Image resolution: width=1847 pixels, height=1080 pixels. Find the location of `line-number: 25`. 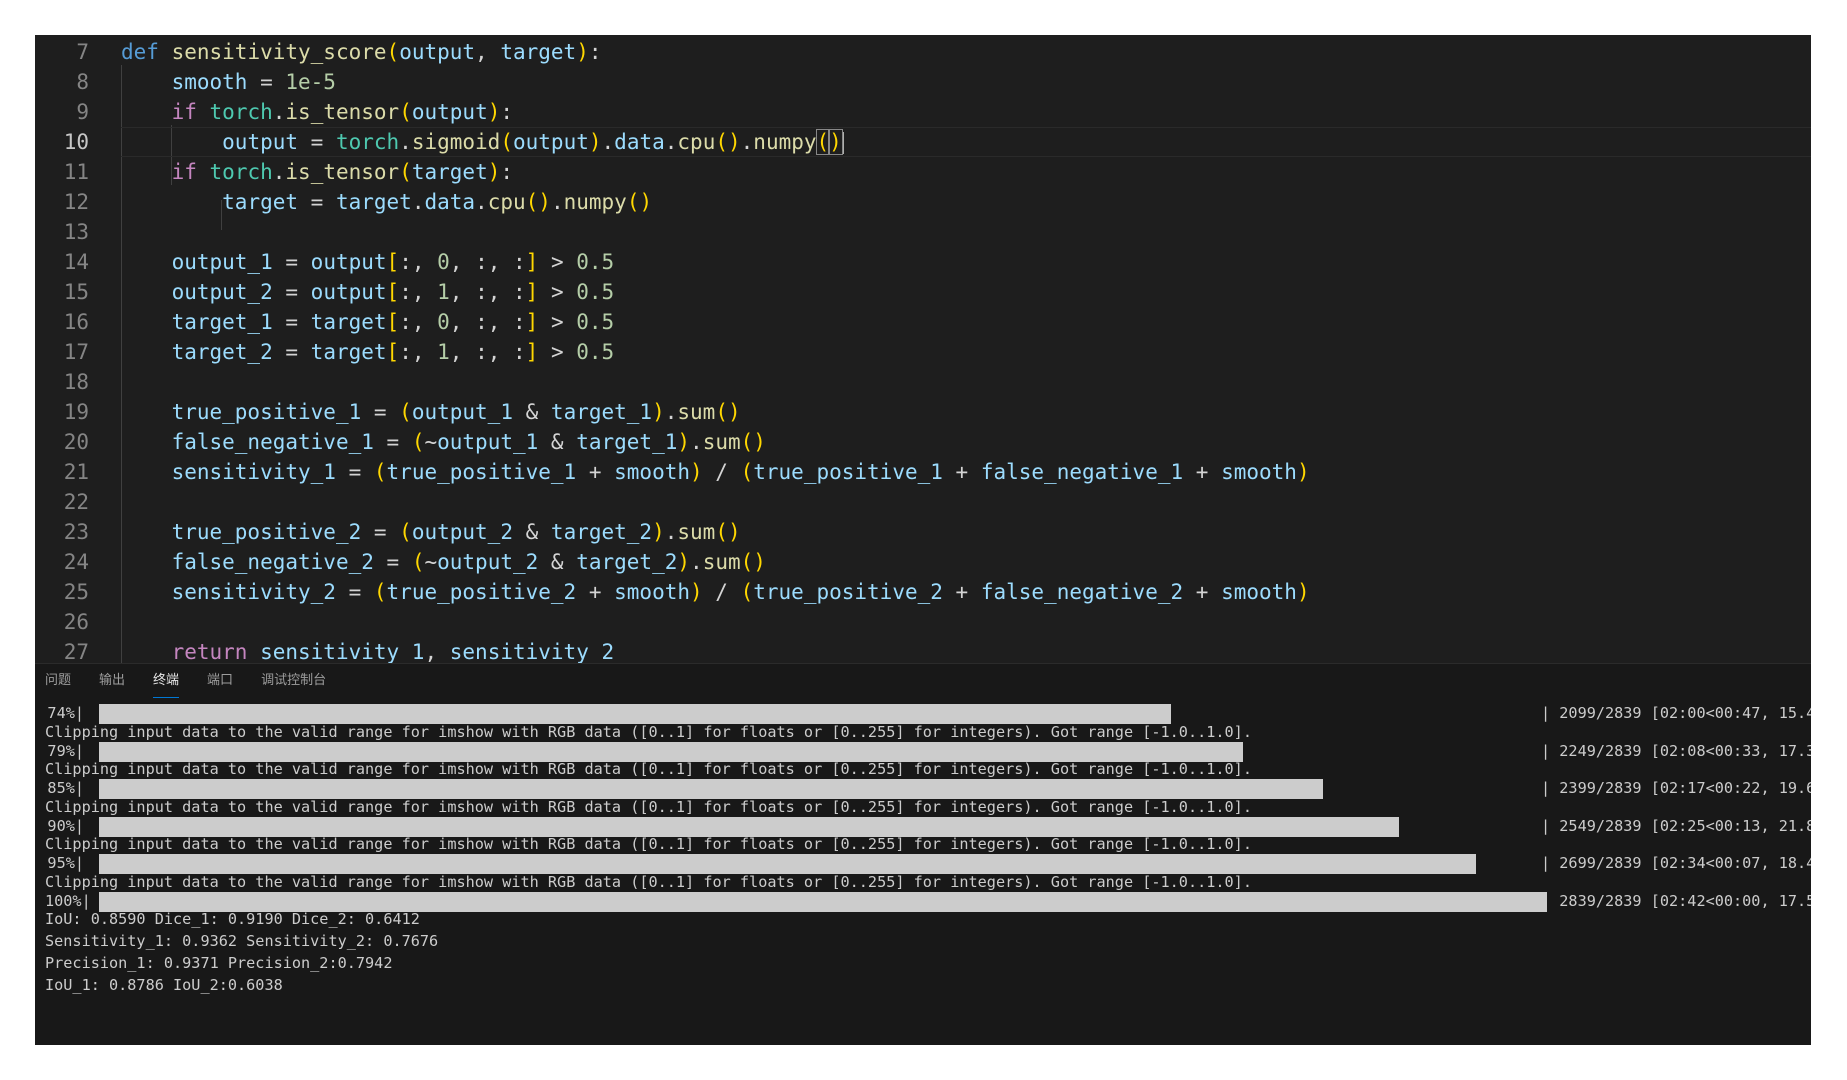

line-number: 25 is located at coordinates (76, 592).